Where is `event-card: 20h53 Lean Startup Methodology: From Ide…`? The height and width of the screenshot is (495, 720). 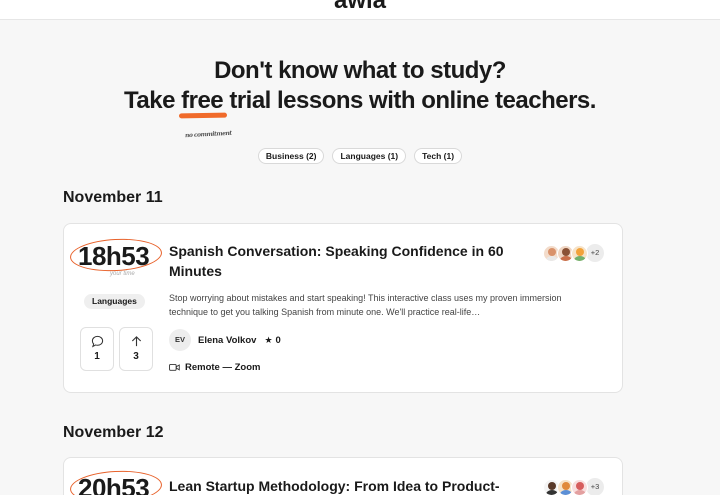 event-card: 20h53 Lean Startup Methodology: From Ide… is located at coordinates (343, 476).